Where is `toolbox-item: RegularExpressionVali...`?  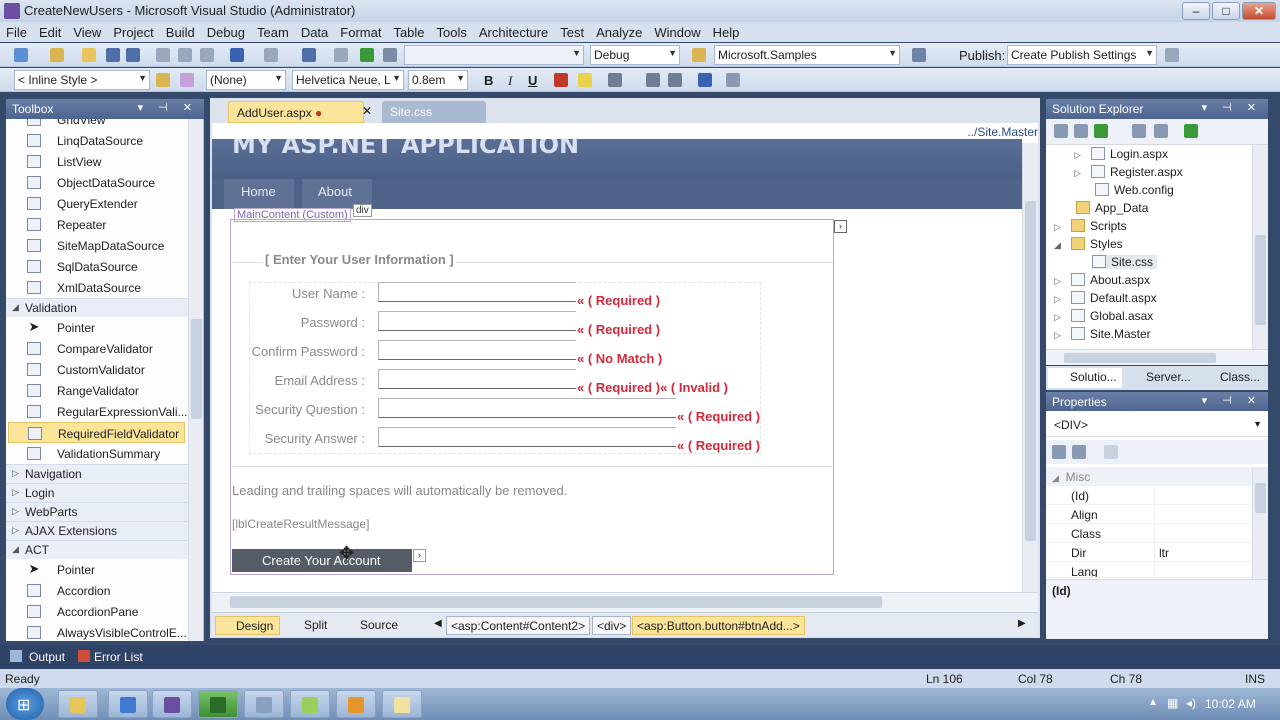 toolbox-item: RegularExpressionVali... is located at coordinates (104, 411).